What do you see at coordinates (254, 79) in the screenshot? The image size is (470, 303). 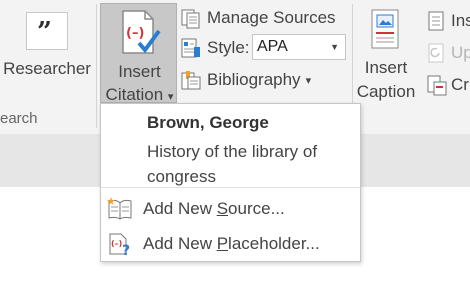 I see `bibliography-label: Bibliography` at bounding box center [254, 79].